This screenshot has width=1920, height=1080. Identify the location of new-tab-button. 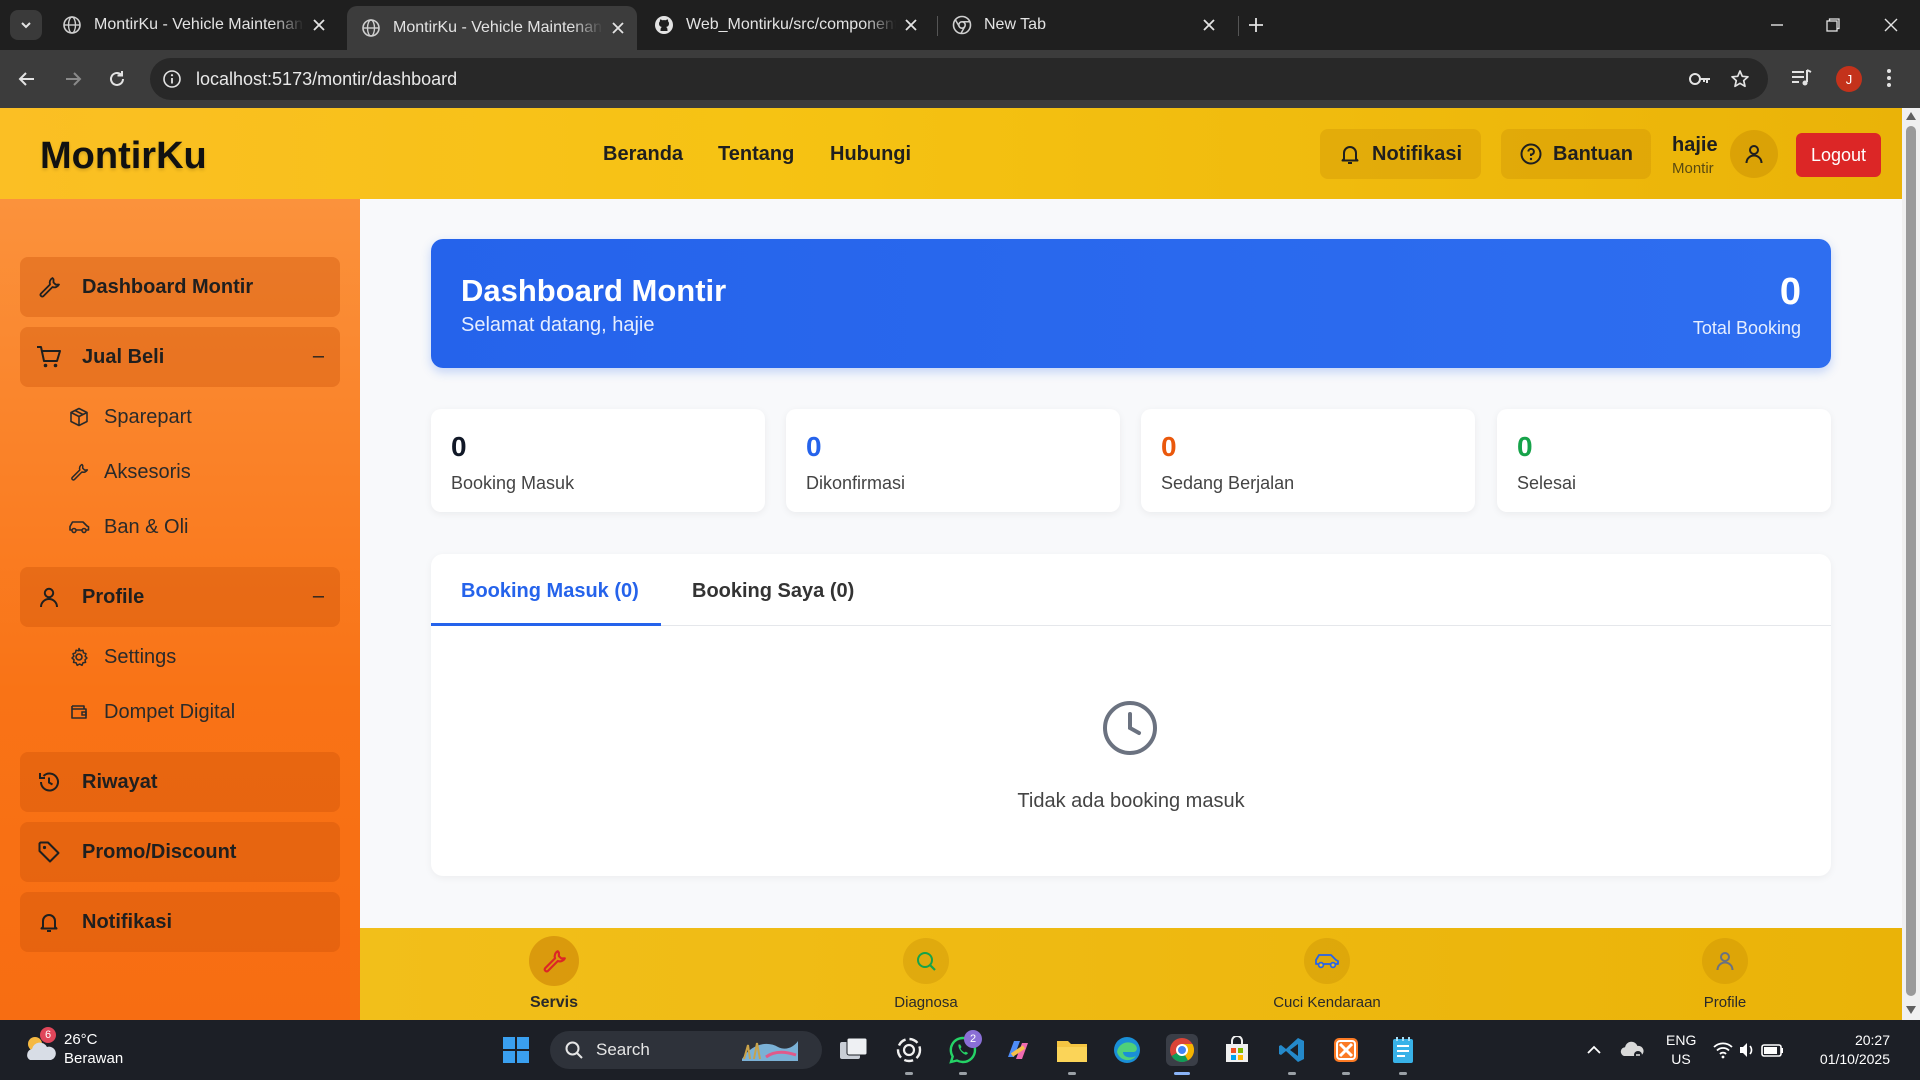
(1256, 25).